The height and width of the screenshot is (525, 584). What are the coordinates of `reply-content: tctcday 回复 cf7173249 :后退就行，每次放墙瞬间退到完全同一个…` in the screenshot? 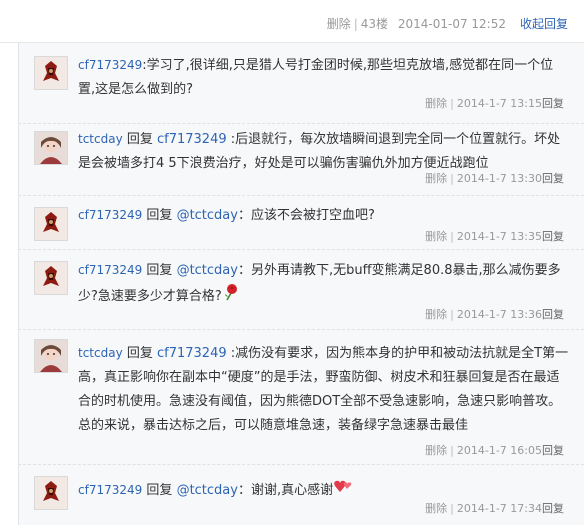 It's located at (324, 151).